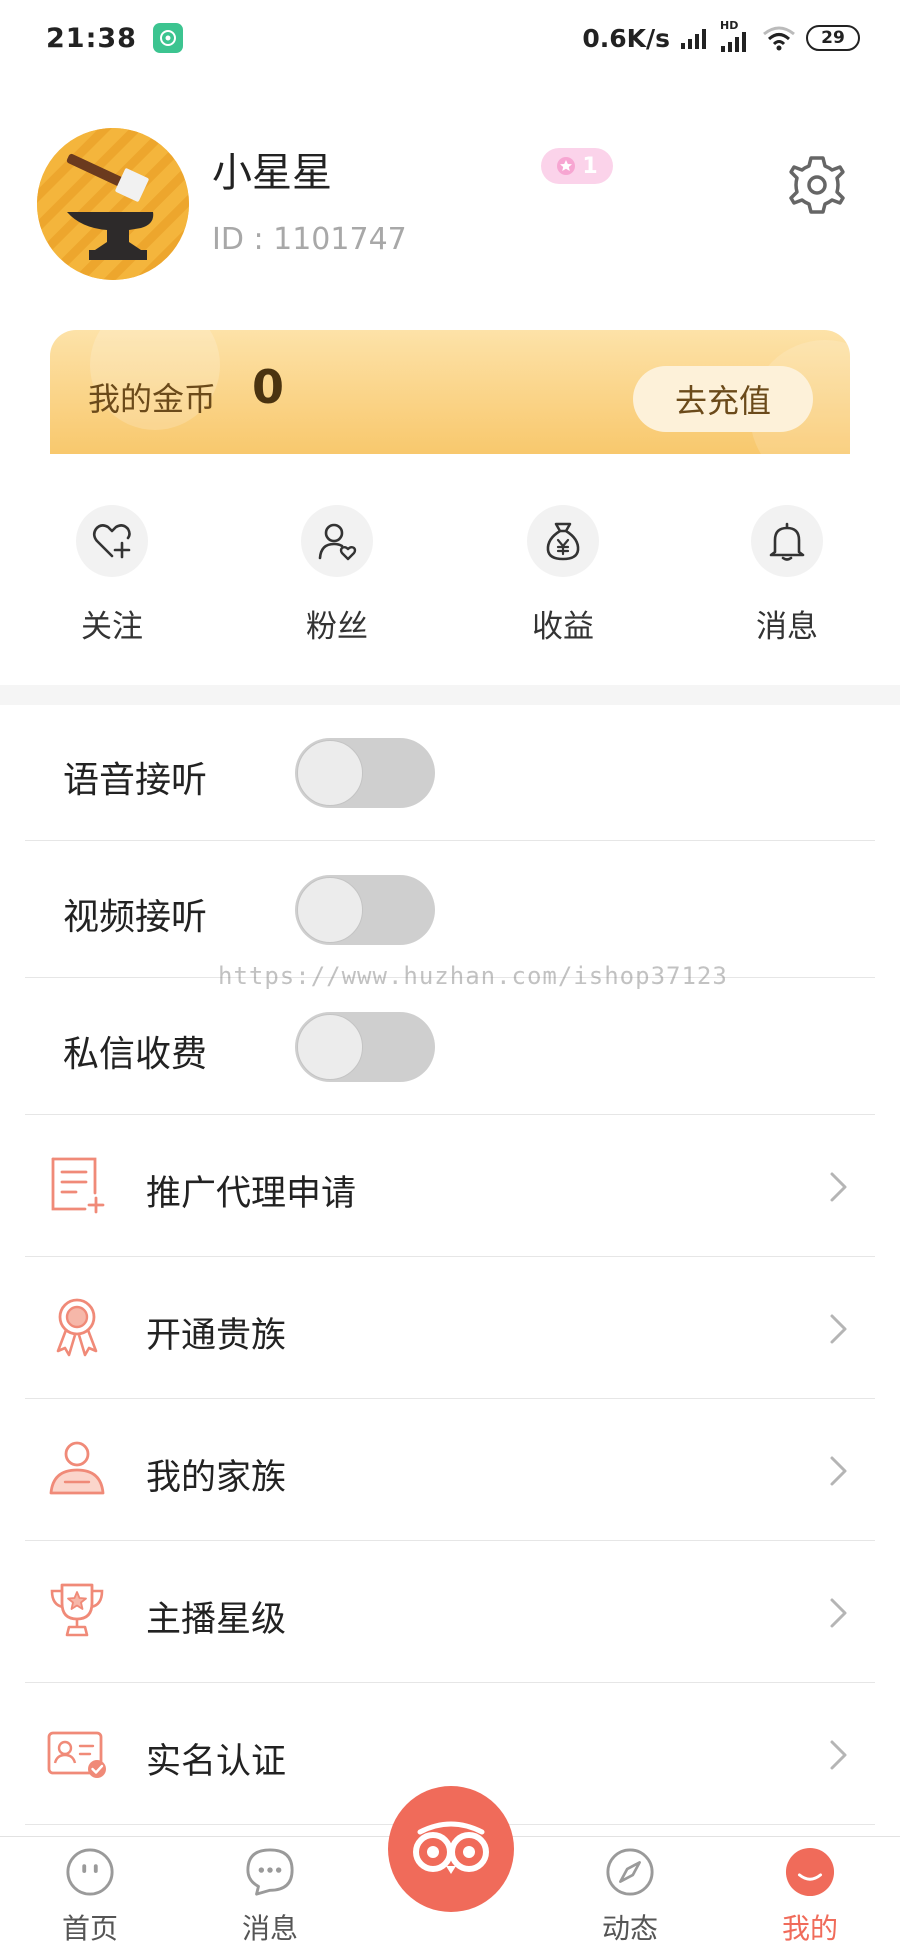 This screenshot has width=900, height=1950. I want to click on profile-face-icon, so click(810, 1872).